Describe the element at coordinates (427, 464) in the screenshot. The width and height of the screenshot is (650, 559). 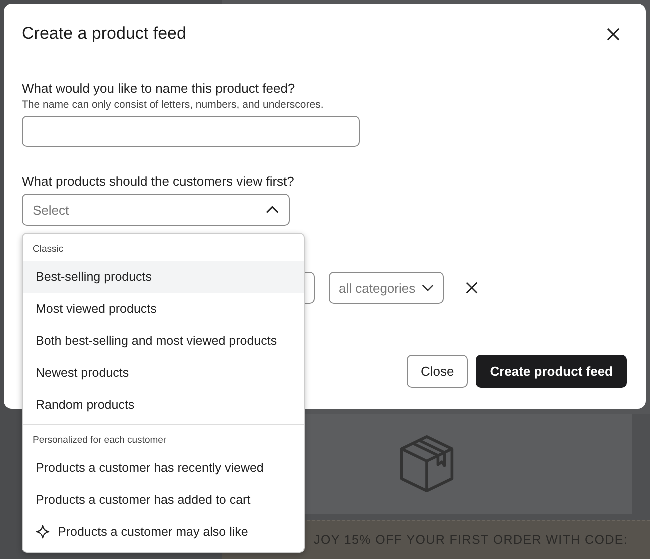
I see `box-icon` at that location.